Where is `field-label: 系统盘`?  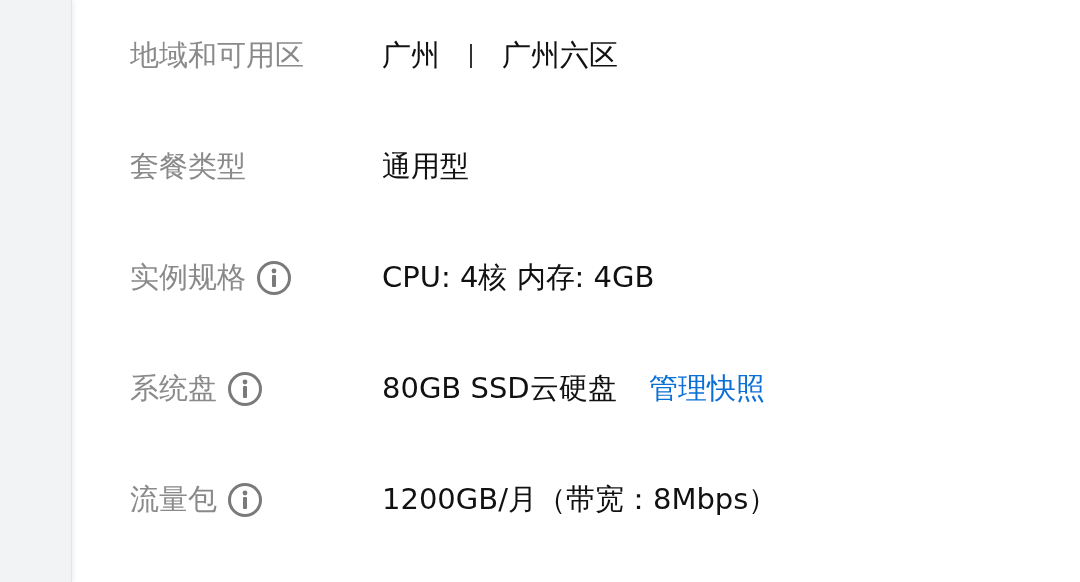
field-label: 系统盘 is located at coordinates (173, 388).